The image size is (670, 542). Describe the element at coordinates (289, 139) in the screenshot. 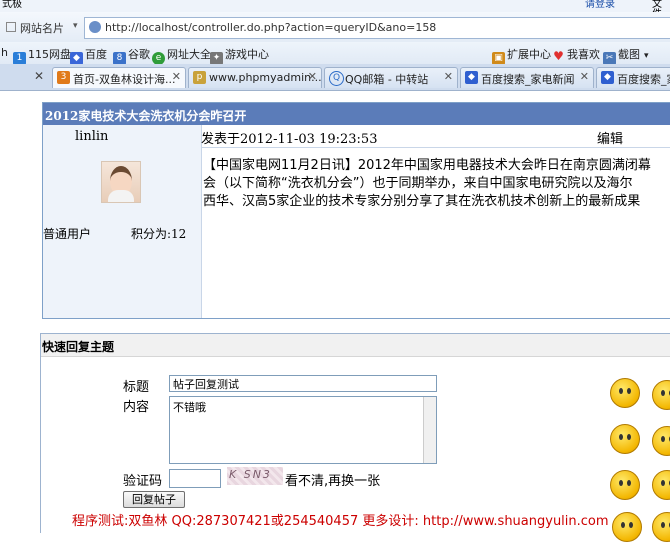

I see `post-timestamp: 发表于2012-11-03 19:23:53` at that location.